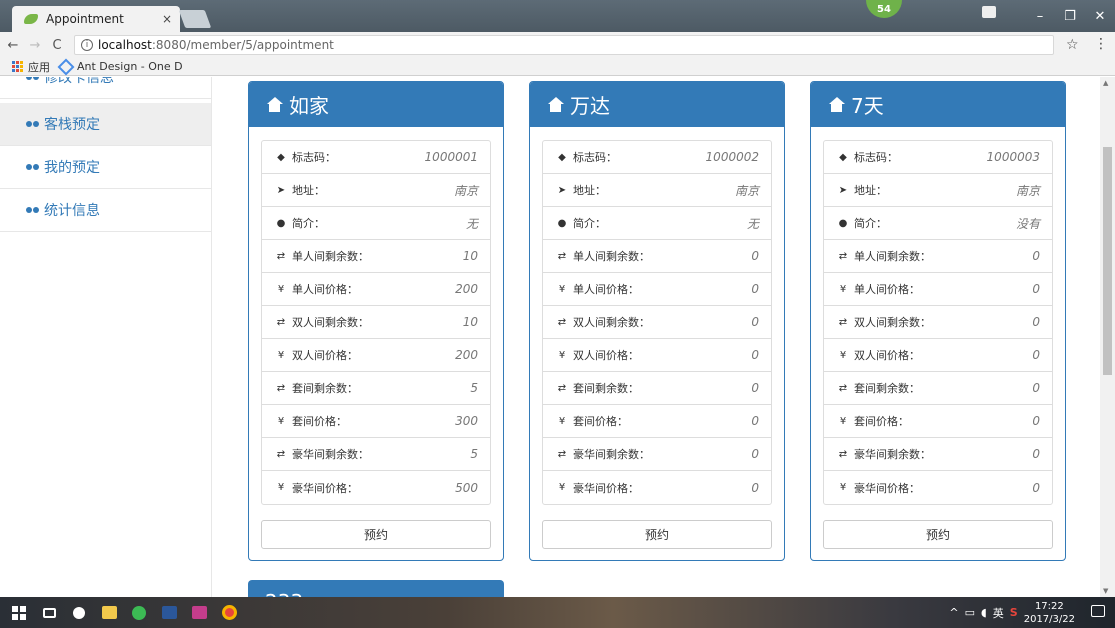 This screenshot has height=628, width=1115. What do you see at coordinates (1100, 16) in the screenshot?
I see `close-window-icon: ✕` at bounding box center [1100, 16].